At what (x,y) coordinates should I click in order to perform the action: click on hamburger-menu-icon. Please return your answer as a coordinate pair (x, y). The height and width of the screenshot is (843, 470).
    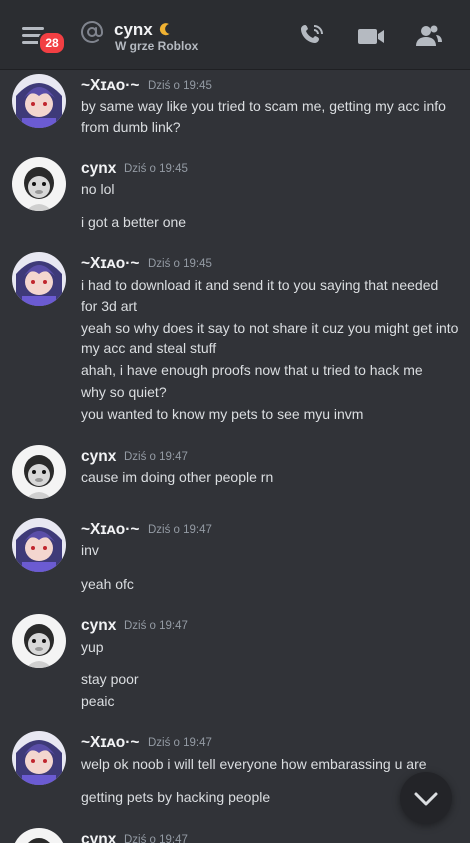
    Looking at the image, I should click on (33, 28).